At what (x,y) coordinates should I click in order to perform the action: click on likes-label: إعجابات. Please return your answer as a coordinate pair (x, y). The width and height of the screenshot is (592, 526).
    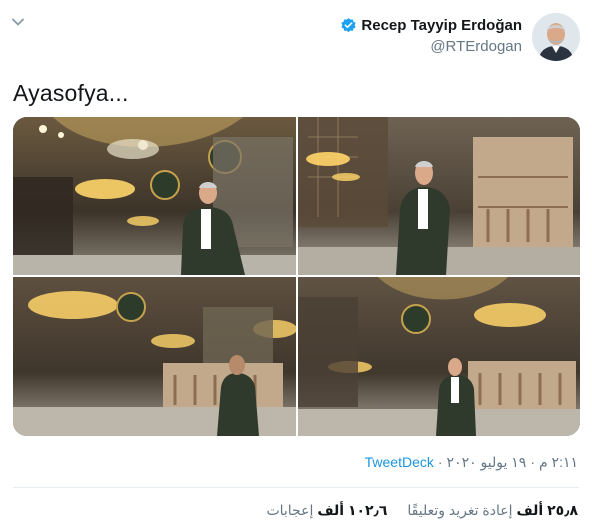
    Looking at the image, I should click on (290, 510).